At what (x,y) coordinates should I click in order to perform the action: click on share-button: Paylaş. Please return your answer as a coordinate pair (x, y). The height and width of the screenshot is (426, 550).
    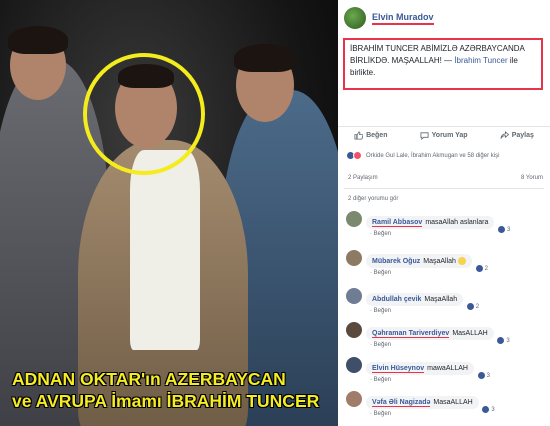
    Looking at the image, I should click on (517, 135).